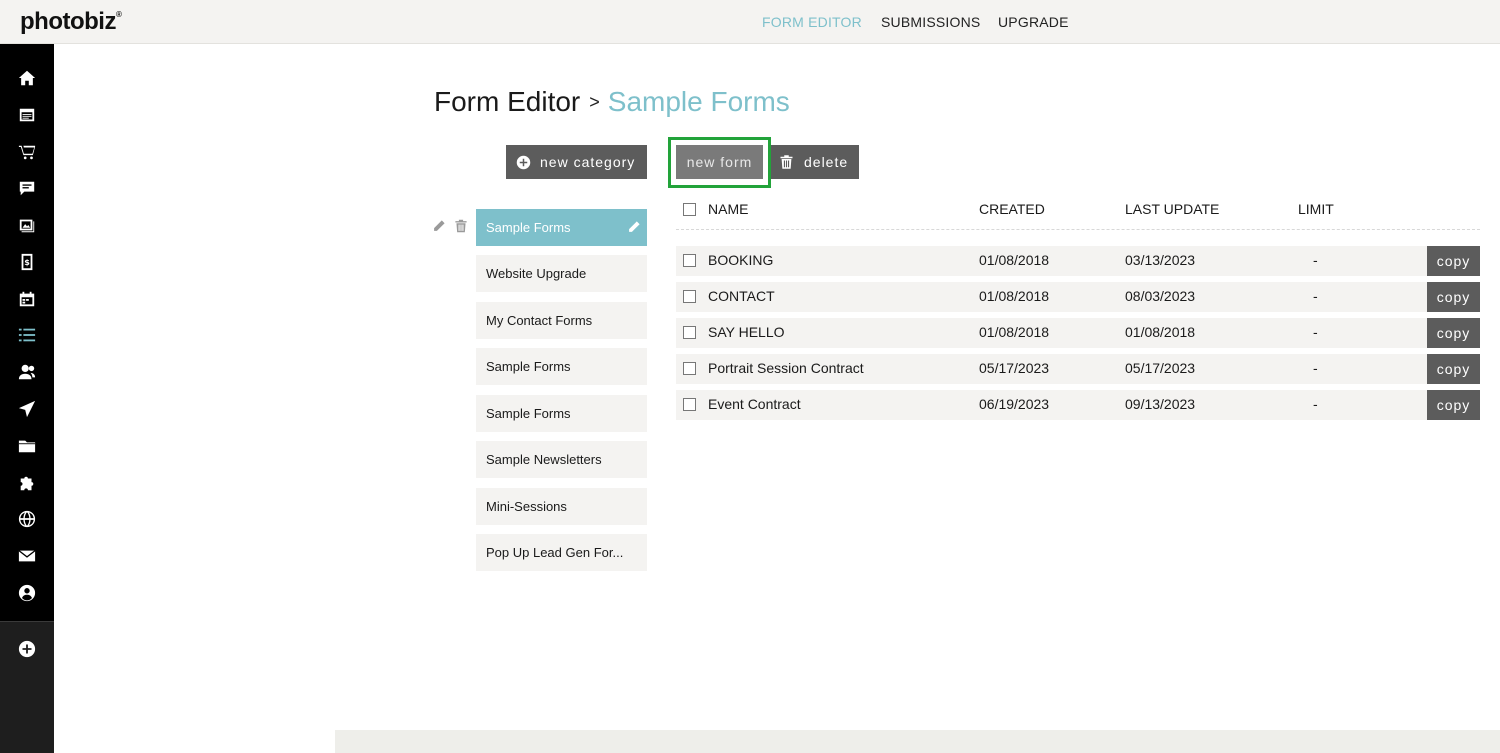  What do you see at coordinates (27, 372) in the screenshot?
I see `contacts-icon` at bounding box center [27, 372].